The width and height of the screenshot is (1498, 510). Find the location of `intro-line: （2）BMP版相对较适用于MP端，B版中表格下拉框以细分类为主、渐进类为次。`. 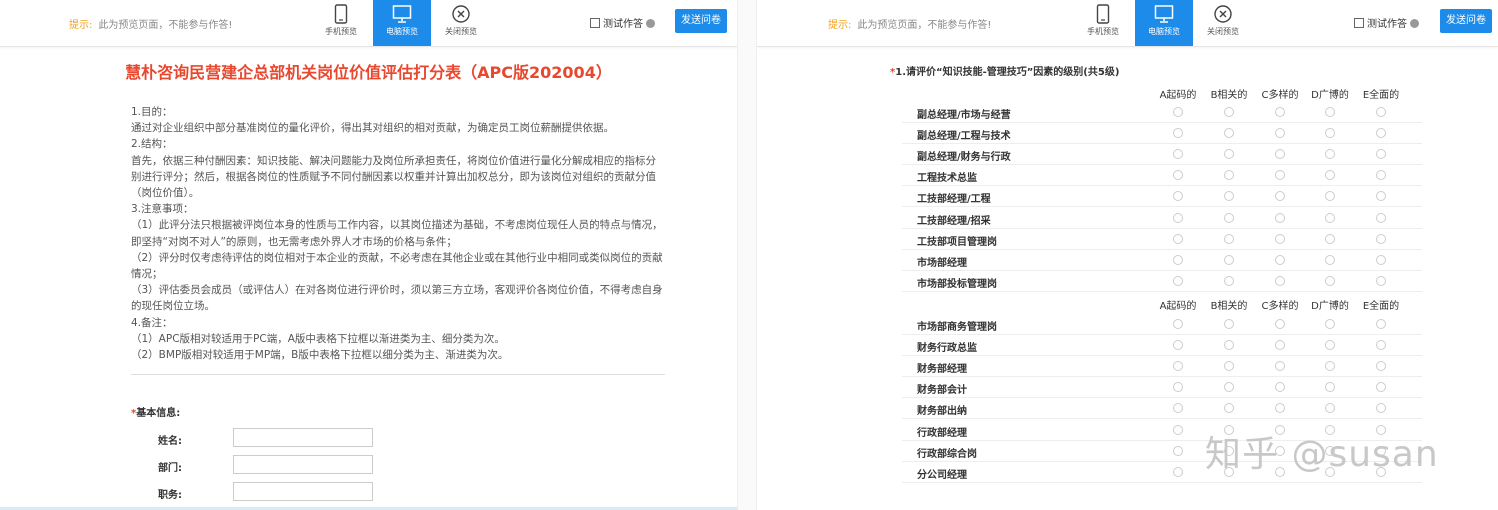

intro-line: （2）BMP版相对较适用于MP端，B版中表格下拉框以细分类为主、渐进类为次。 is located at coordinates (320, 355).